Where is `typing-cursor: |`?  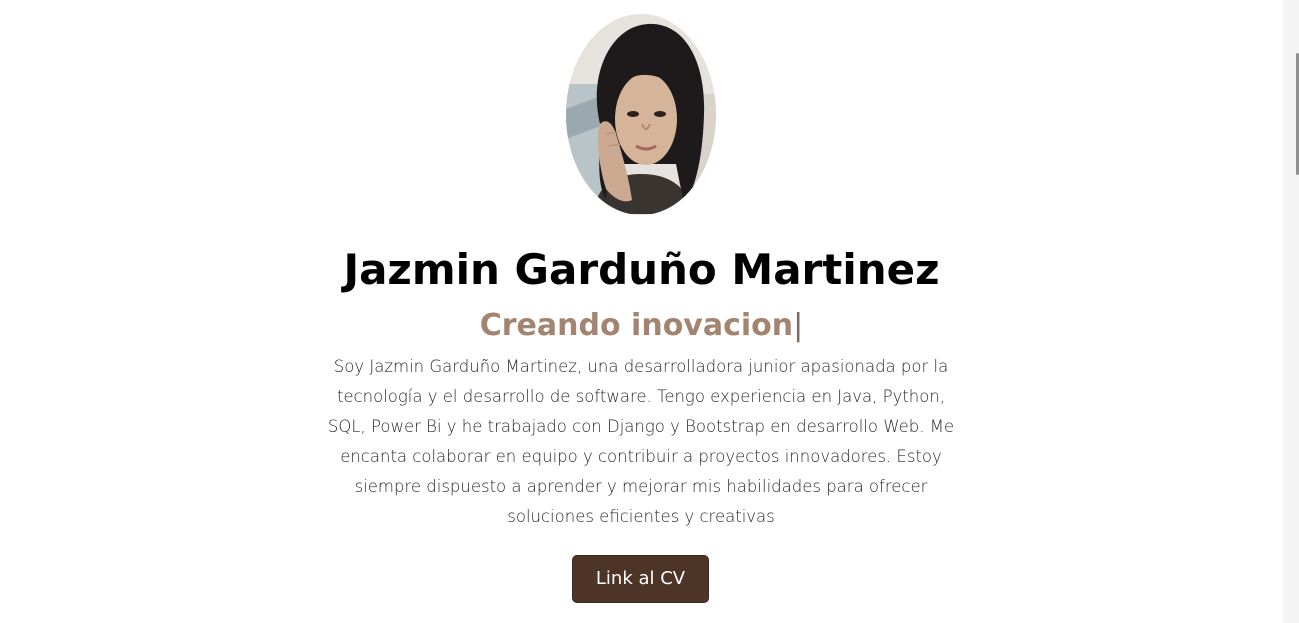 typing-cursor: | is located at coordinates (798, 325).